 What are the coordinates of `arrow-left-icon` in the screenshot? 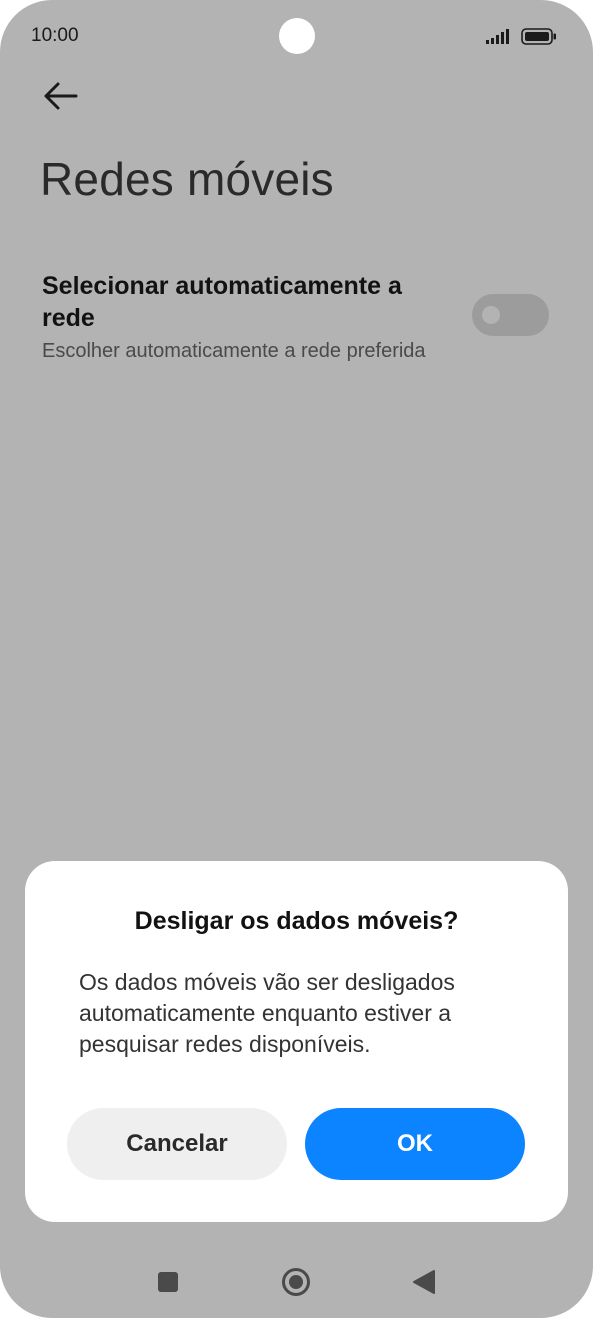 It's located at (60, 96).